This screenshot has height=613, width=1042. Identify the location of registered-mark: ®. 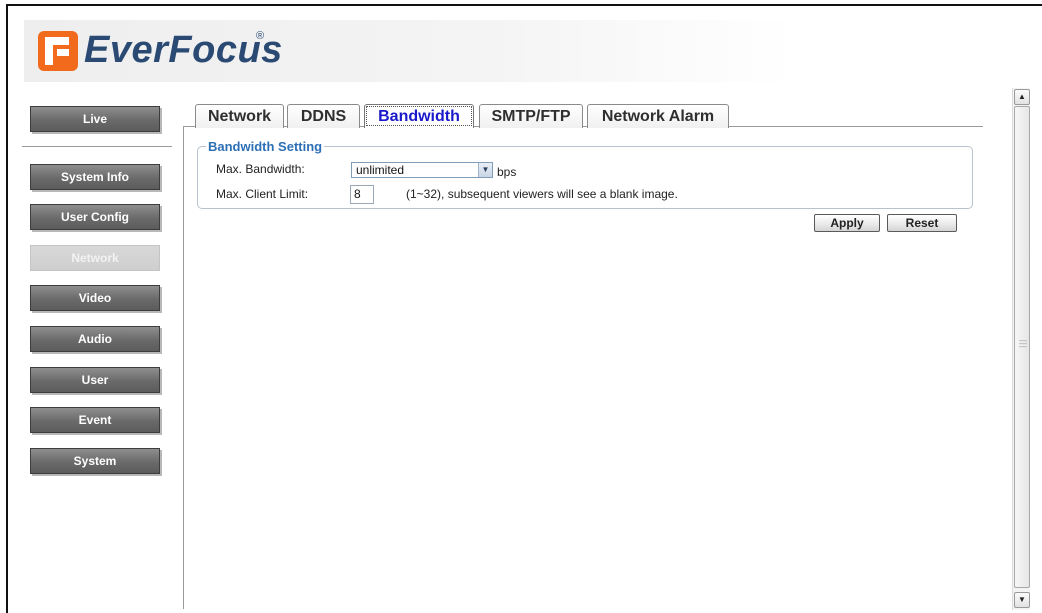
(260, 36).